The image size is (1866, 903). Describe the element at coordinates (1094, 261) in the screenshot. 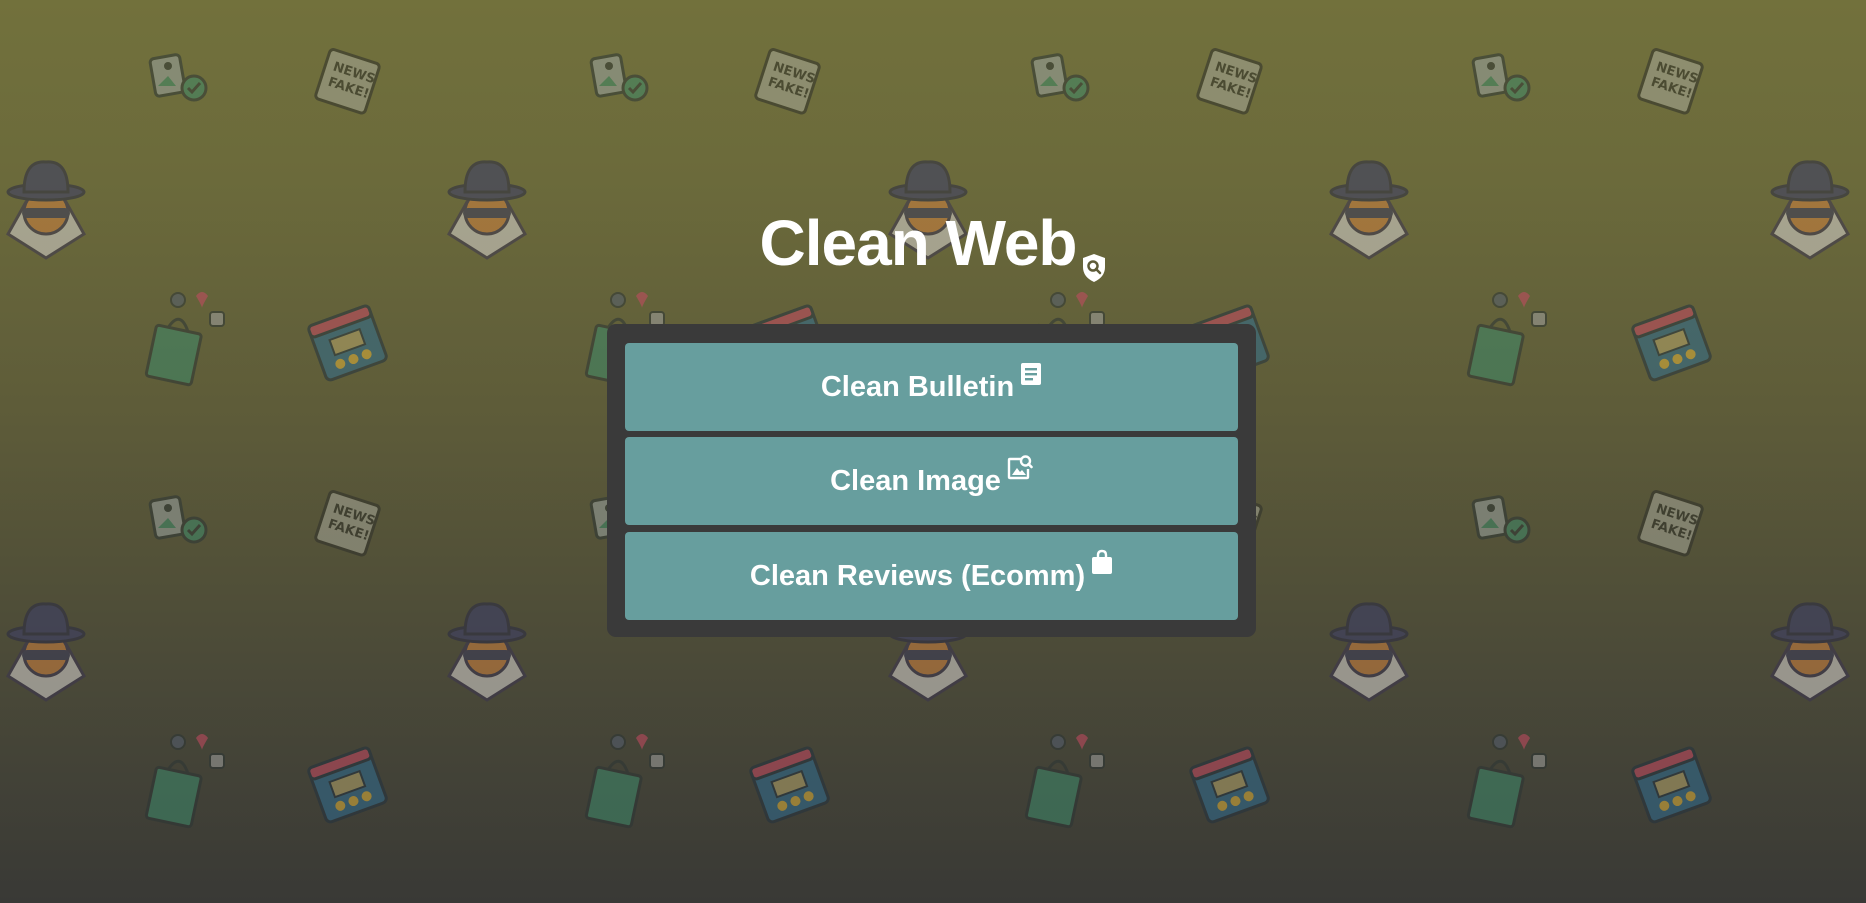

I see `shield-search-icon` at that location.